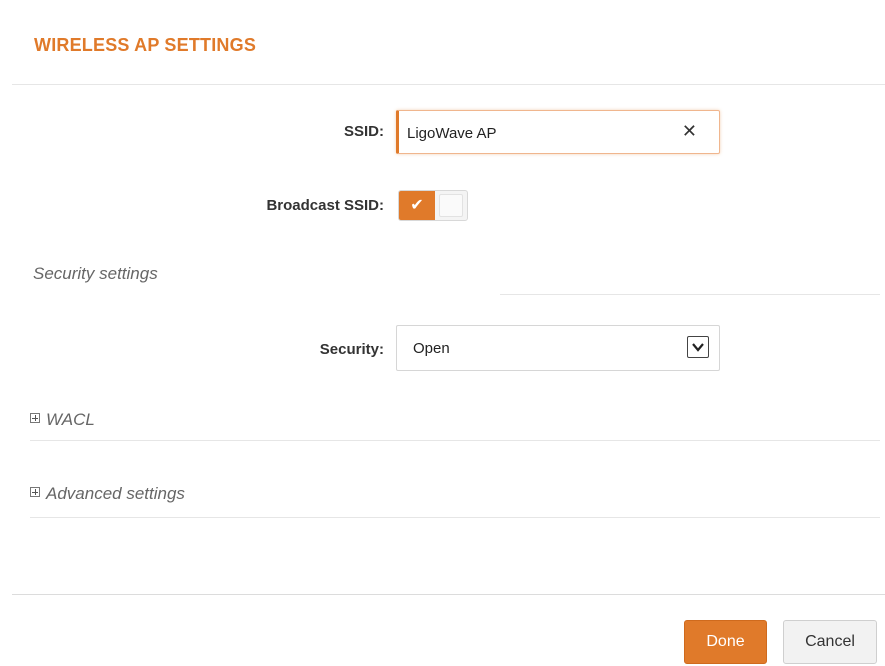 The image size is (885, 666). What do you see at coordinates (115, 493) in the screenshot?
I see `advanced-settings-label: Advanced settings` at bounding box center [115, 493].